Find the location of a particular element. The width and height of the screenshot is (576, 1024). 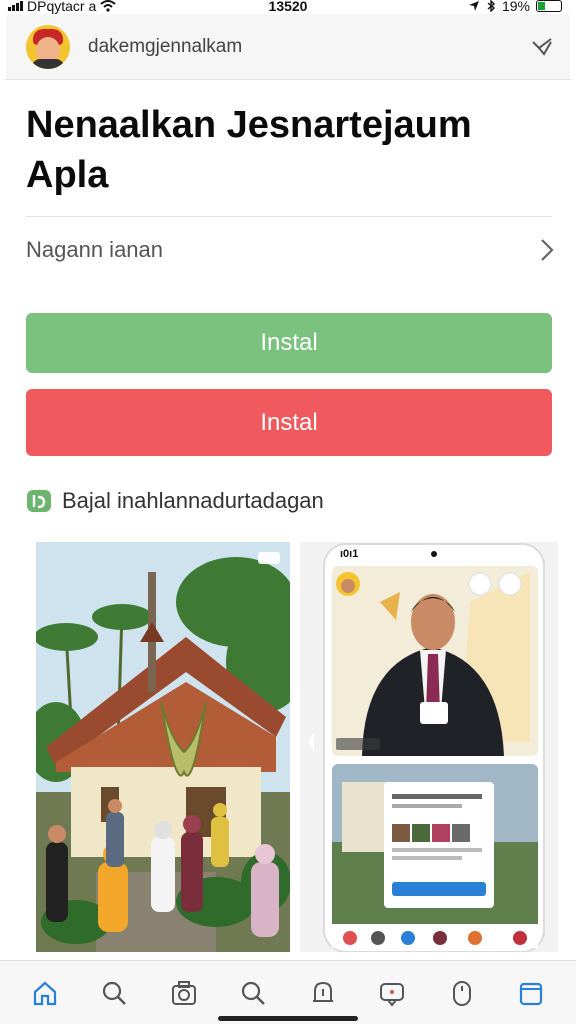

message-icon is located at coordinates (392, 993).